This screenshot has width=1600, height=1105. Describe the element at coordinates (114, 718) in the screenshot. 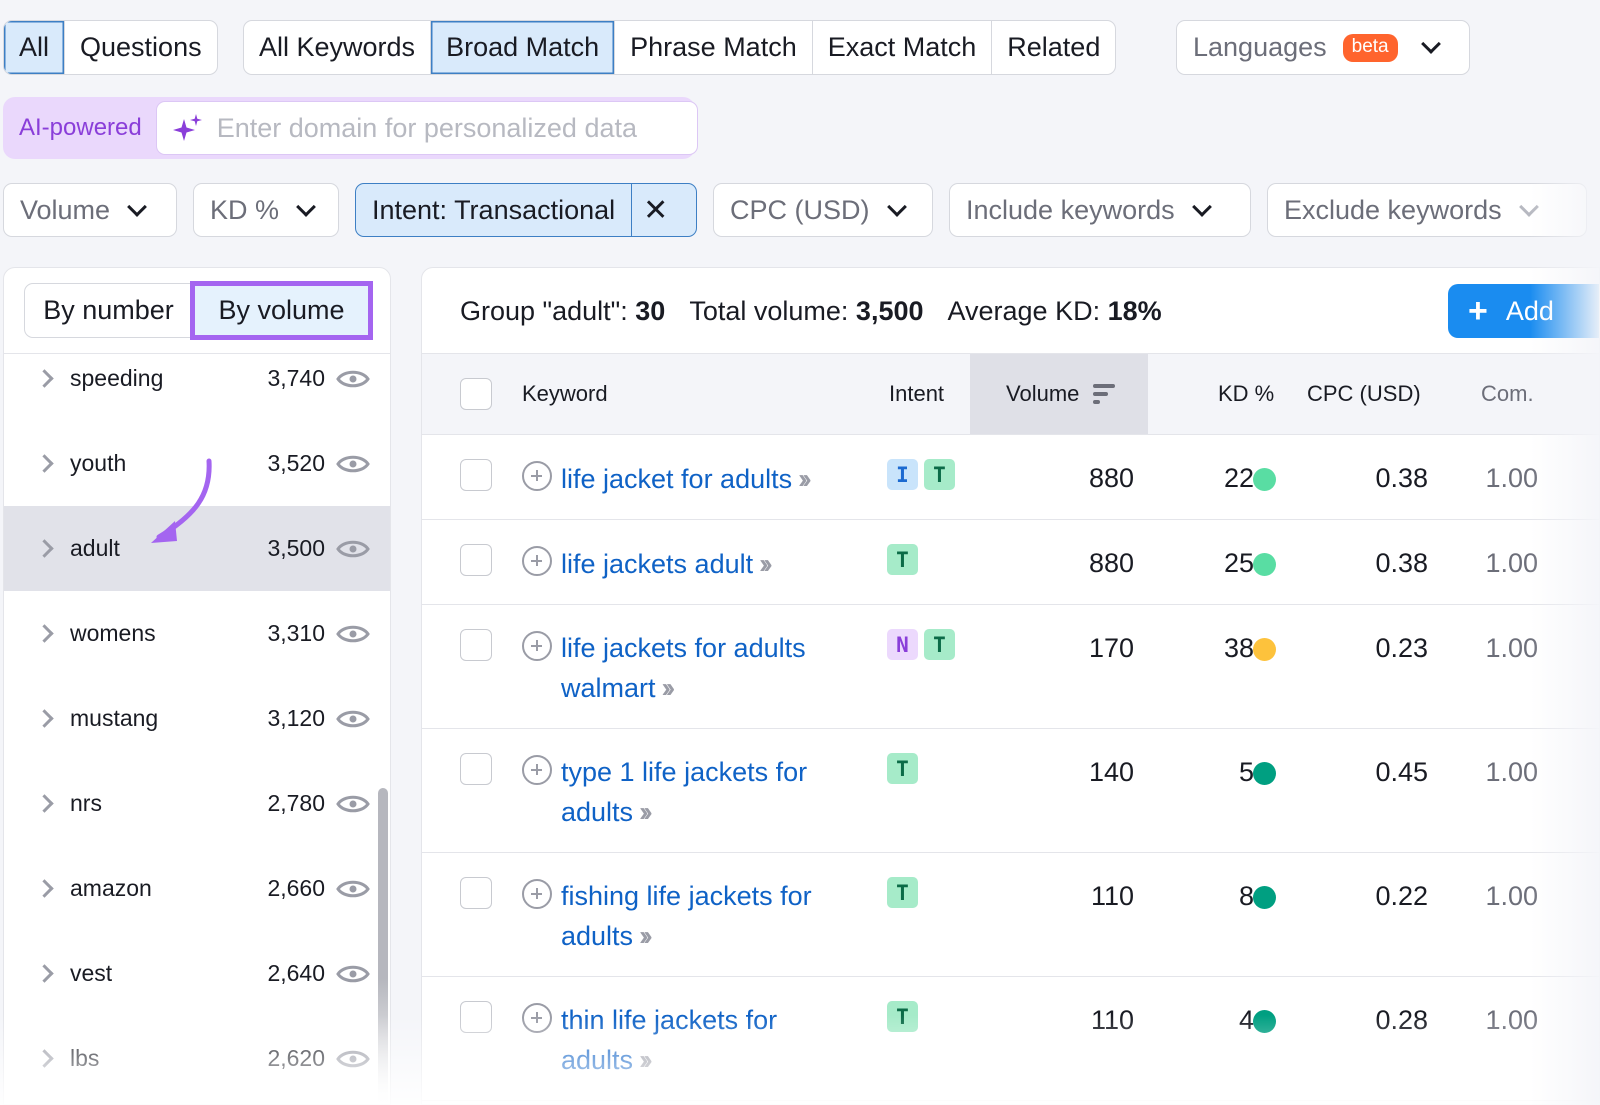

I see `group-name: mustang` at that location.